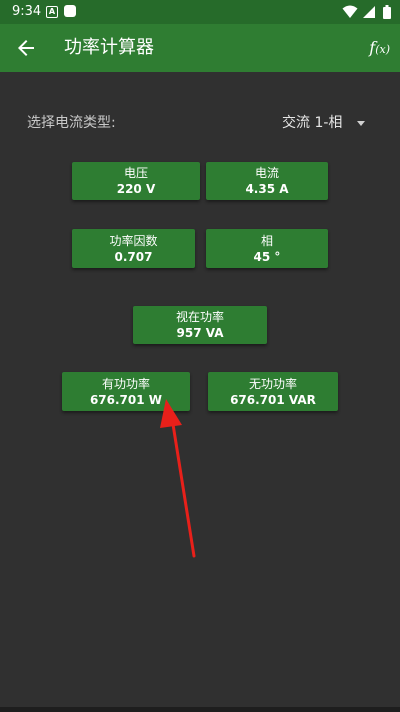 The width and height of the screenshot is (400, 712). Describe the element at coordinates (312, 123) in the screenshot. I see `current-type-value: 交流 1-相` at that location.